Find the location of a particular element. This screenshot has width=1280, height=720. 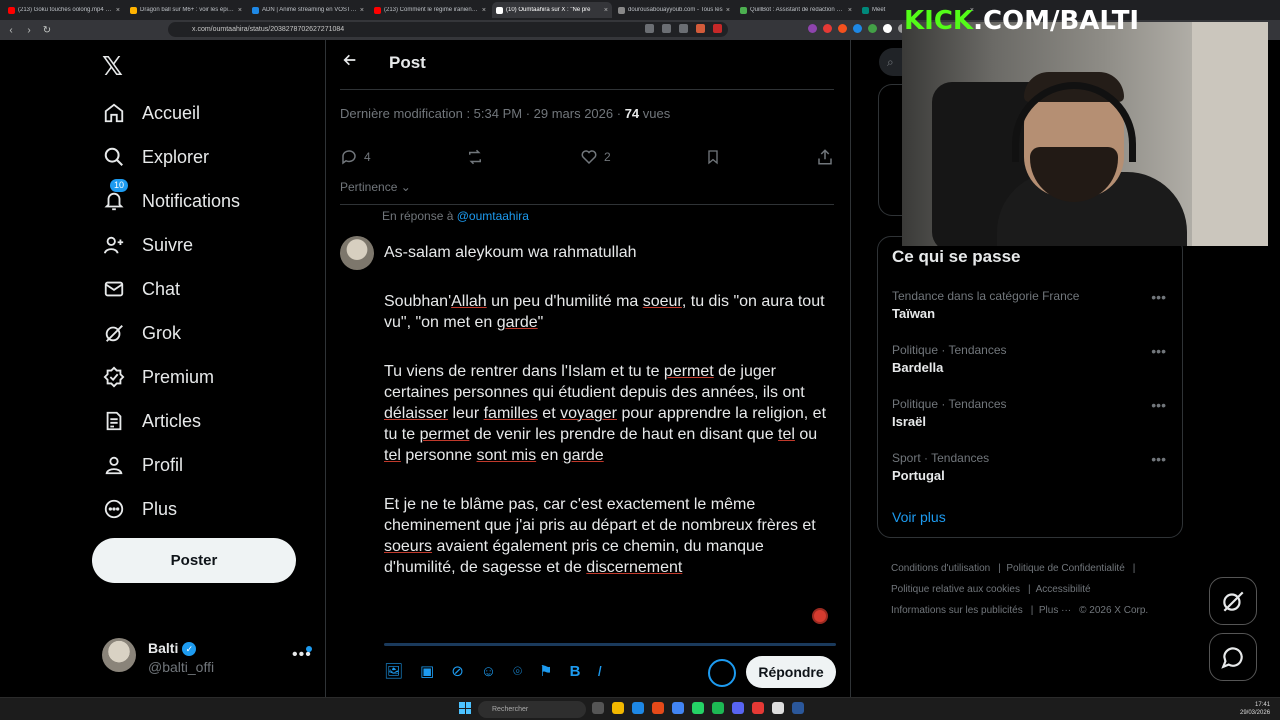

browser-tab: (10) Oumtaahira sur X : "Ne pre × is located at coordinates (552, 10).